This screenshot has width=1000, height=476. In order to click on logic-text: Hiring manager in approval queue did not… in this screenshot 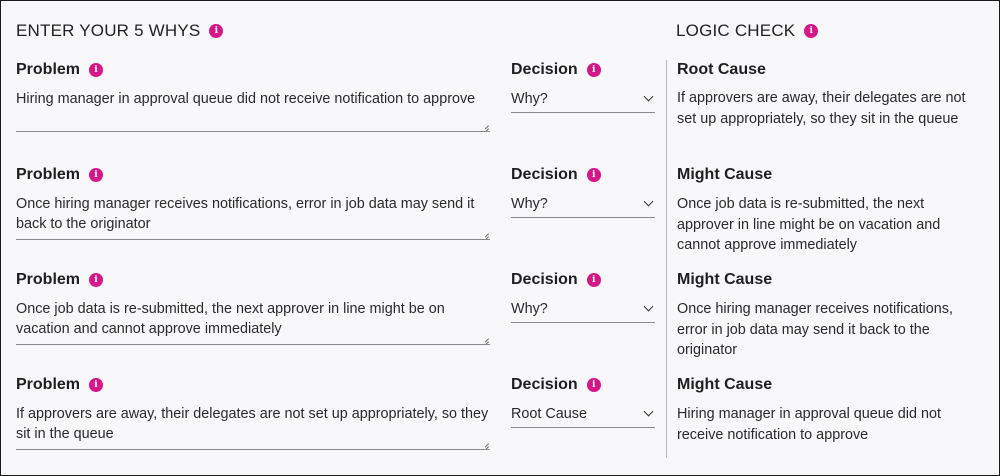, I will do `click(809, 424)`.